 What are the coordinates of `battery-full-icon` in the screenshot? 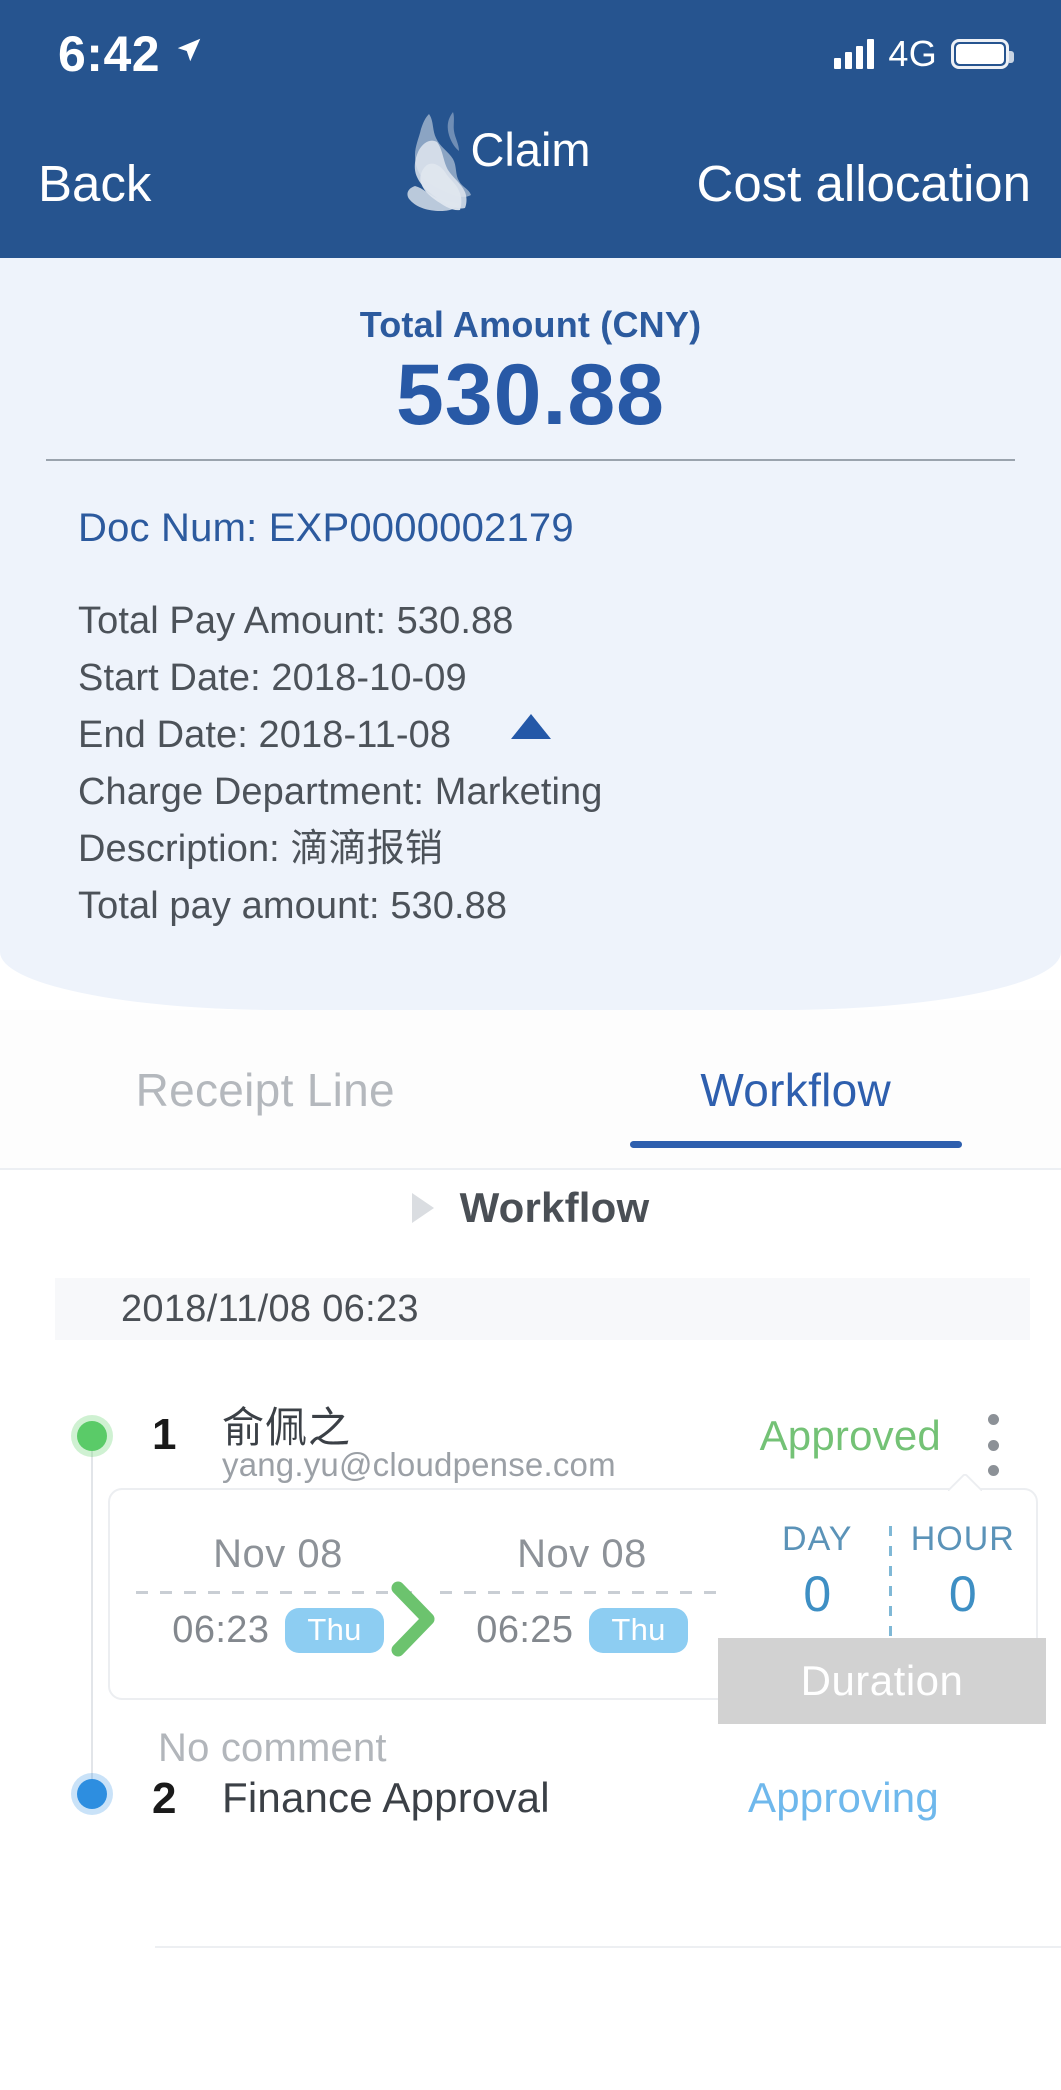 It's located at (982, 54).